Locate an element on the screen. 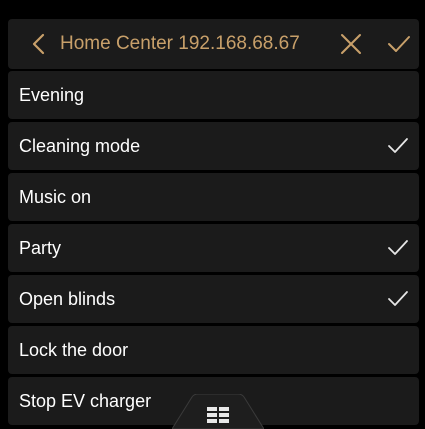 This screenshot has width=425, height=429. close-button is located at coordinates (351, 44).